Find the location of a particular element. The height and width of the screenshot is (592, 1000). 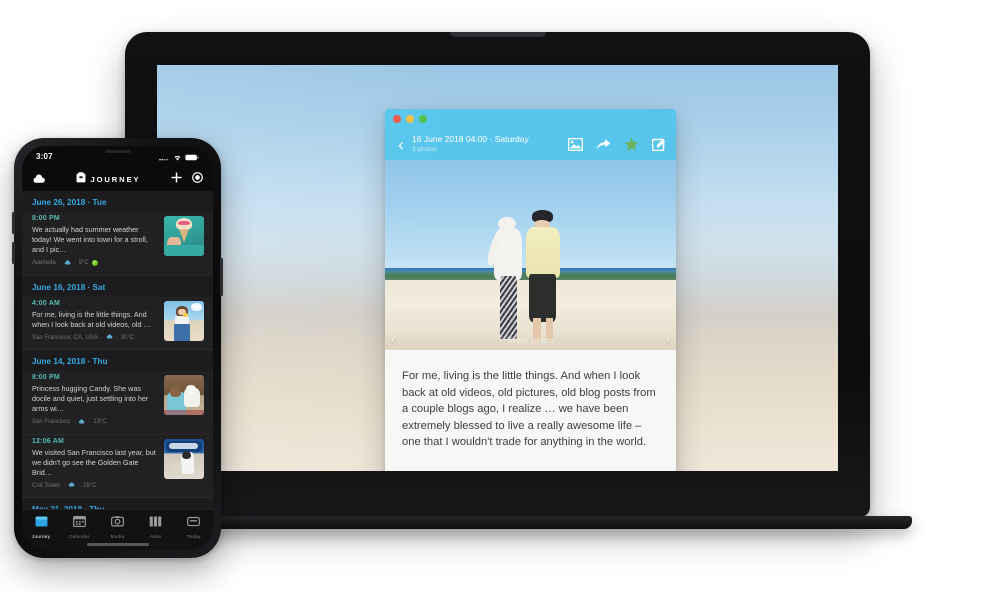

thumb-dog-second is located at coordinates (175, 469).